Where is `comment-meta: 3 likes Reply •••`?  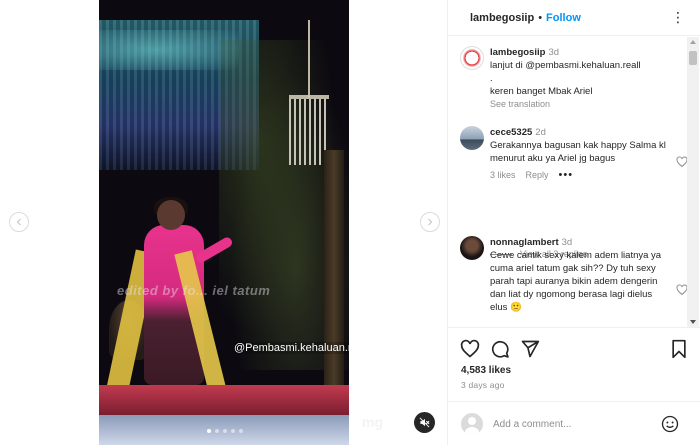 comment-meta: 3 likes Reply ••• is located at coordinates (579, 175).